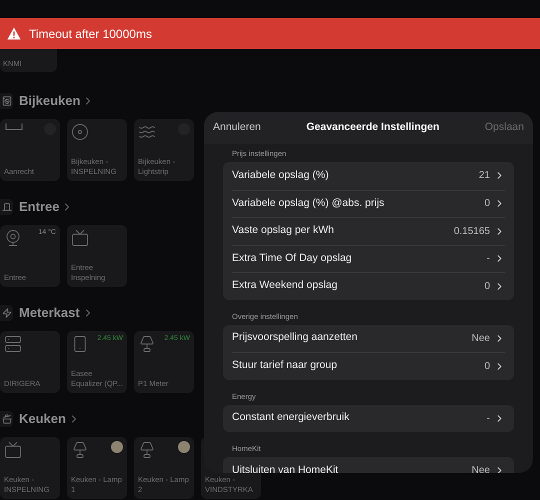 The width and height of the screenshot is (540, 500). Describe the element at coordinates (291, 418) in the screenshot. I see `setting-label: Constant energieverbruik` at that location.